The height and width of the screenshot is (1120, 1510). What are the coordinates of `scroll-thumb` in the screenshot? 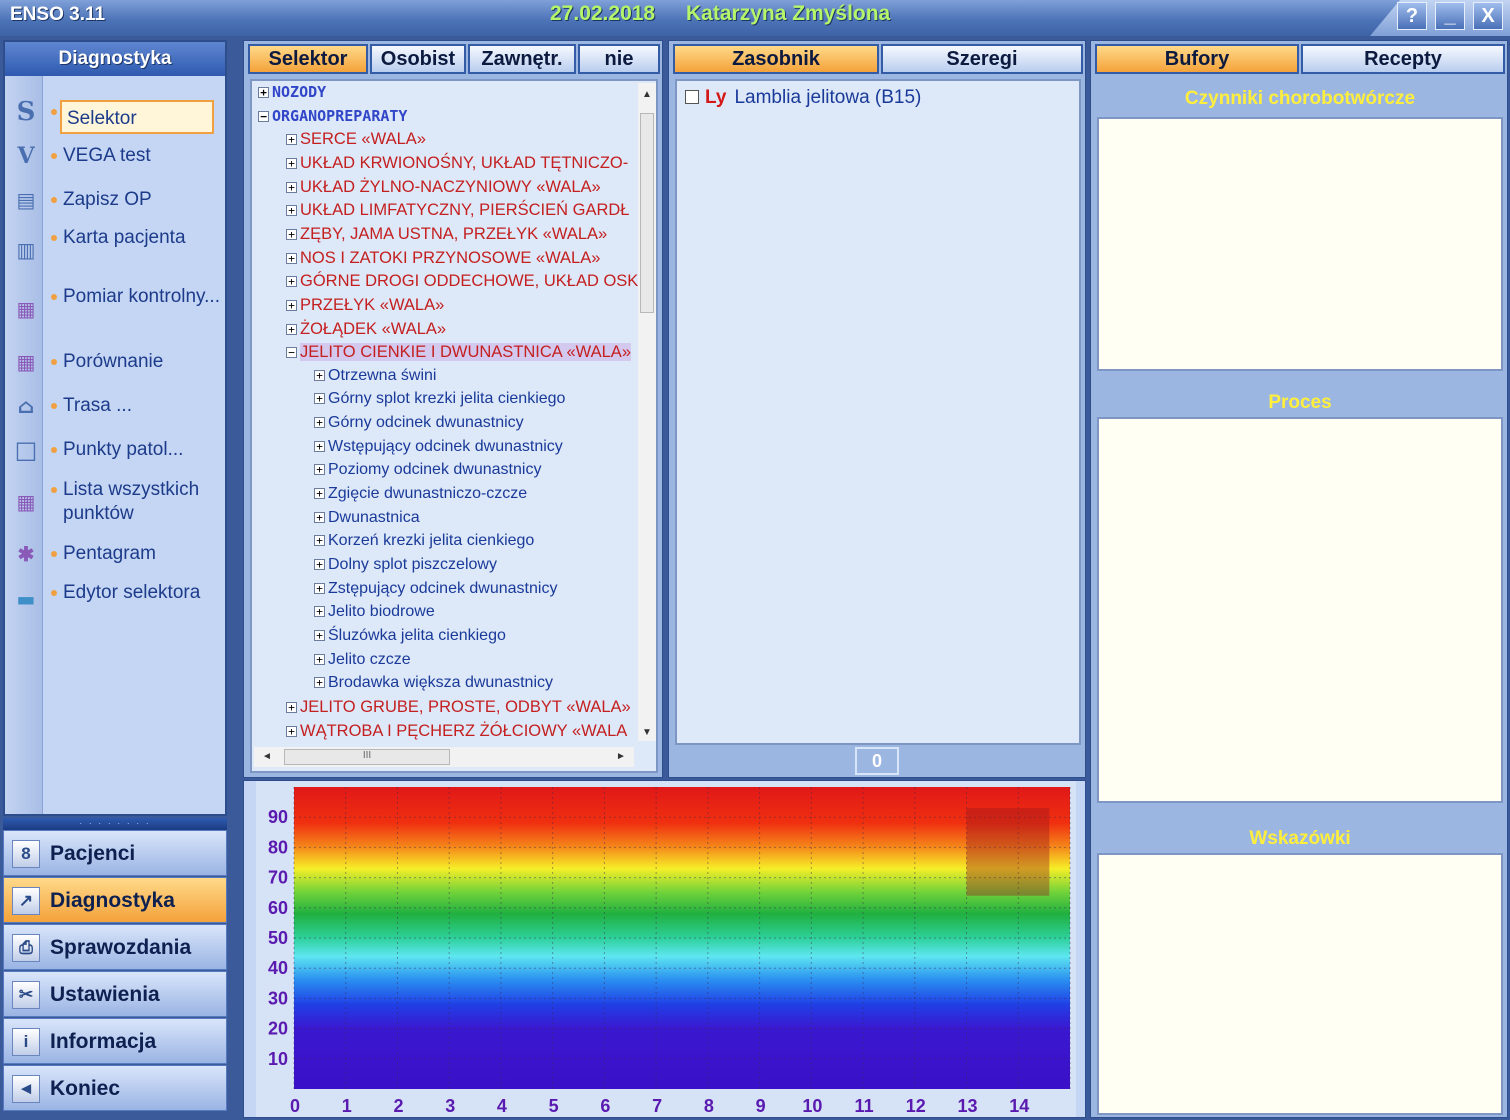 It's located at (647, 213).